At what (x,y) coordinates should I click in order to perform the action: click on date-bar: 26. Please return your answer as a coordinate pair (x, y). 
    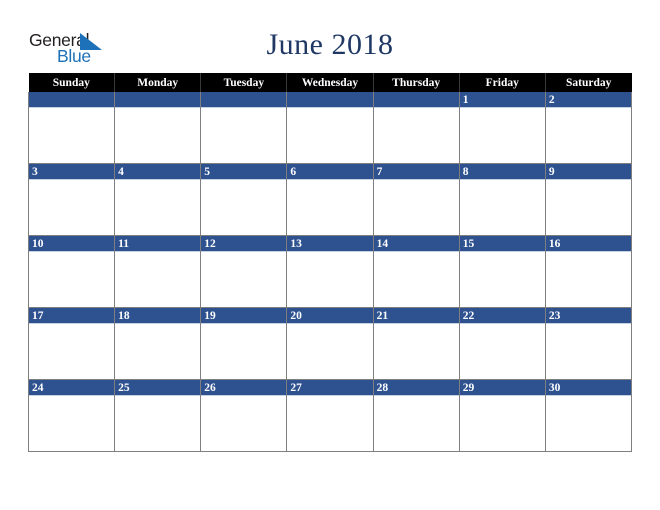
    Looking at the image, I should click on (244, 388).